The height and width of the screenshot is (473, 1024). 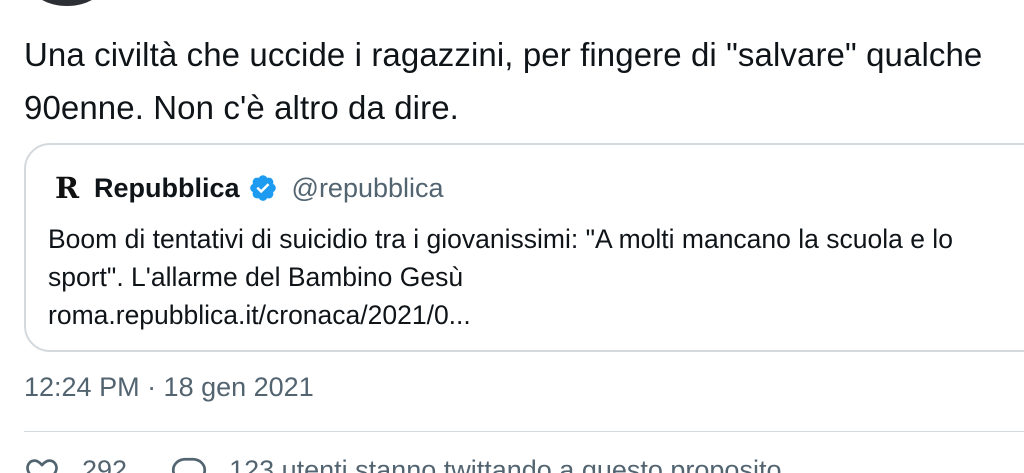 I want to click on repubblica-logo-icon: R, so click(x=67, y=188).